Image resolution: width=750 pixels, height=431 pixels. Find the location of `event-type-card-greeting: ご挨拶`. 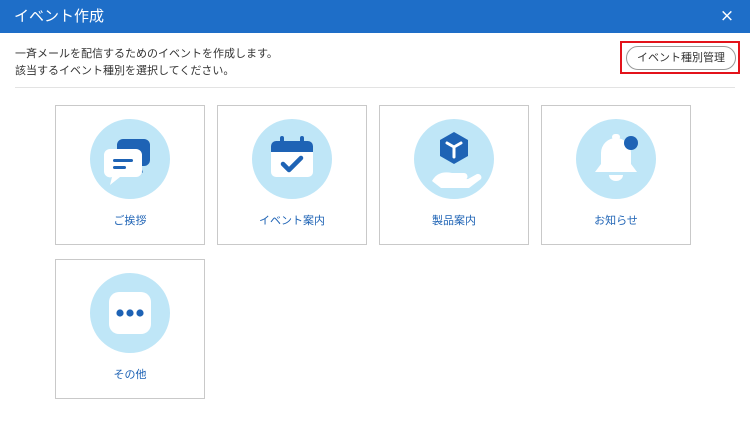

event-type-card-greeting: ご挨拶 is located at coordinates (130, 175).